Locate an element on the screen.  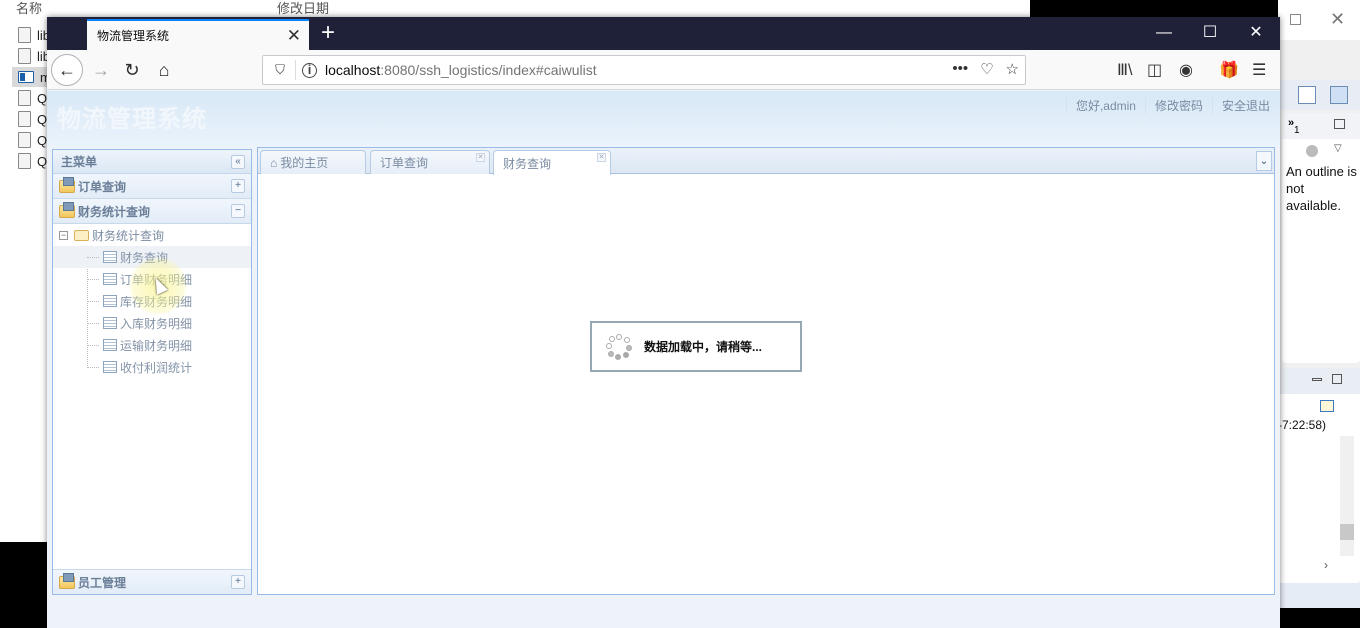
console-panel: -7:22:58) › is located at coordinates (1319, 475).